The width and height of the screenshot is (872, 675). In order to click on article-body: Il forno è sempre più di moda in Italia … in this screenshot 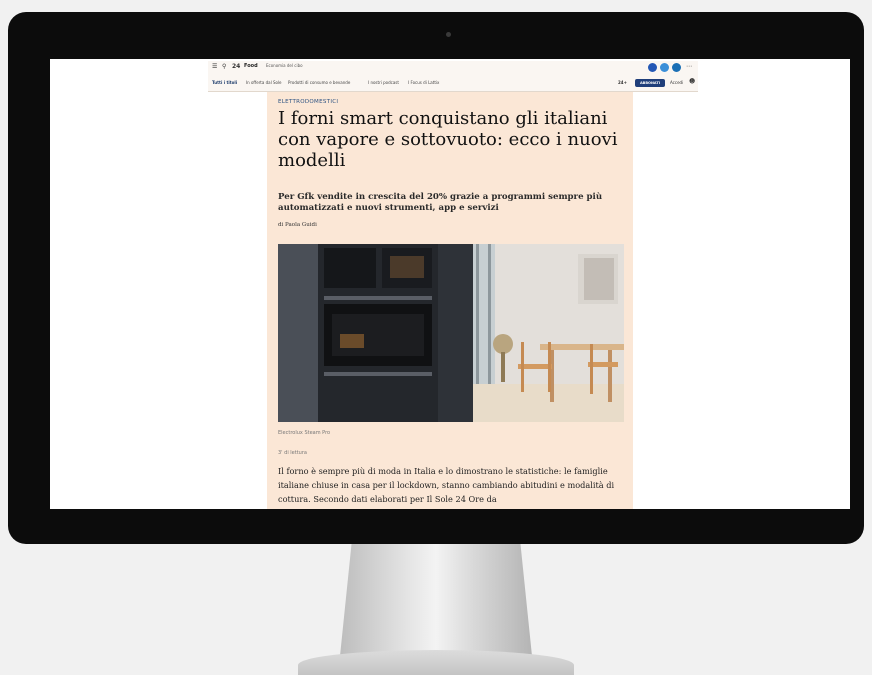, I will do `click(446, 485)`.